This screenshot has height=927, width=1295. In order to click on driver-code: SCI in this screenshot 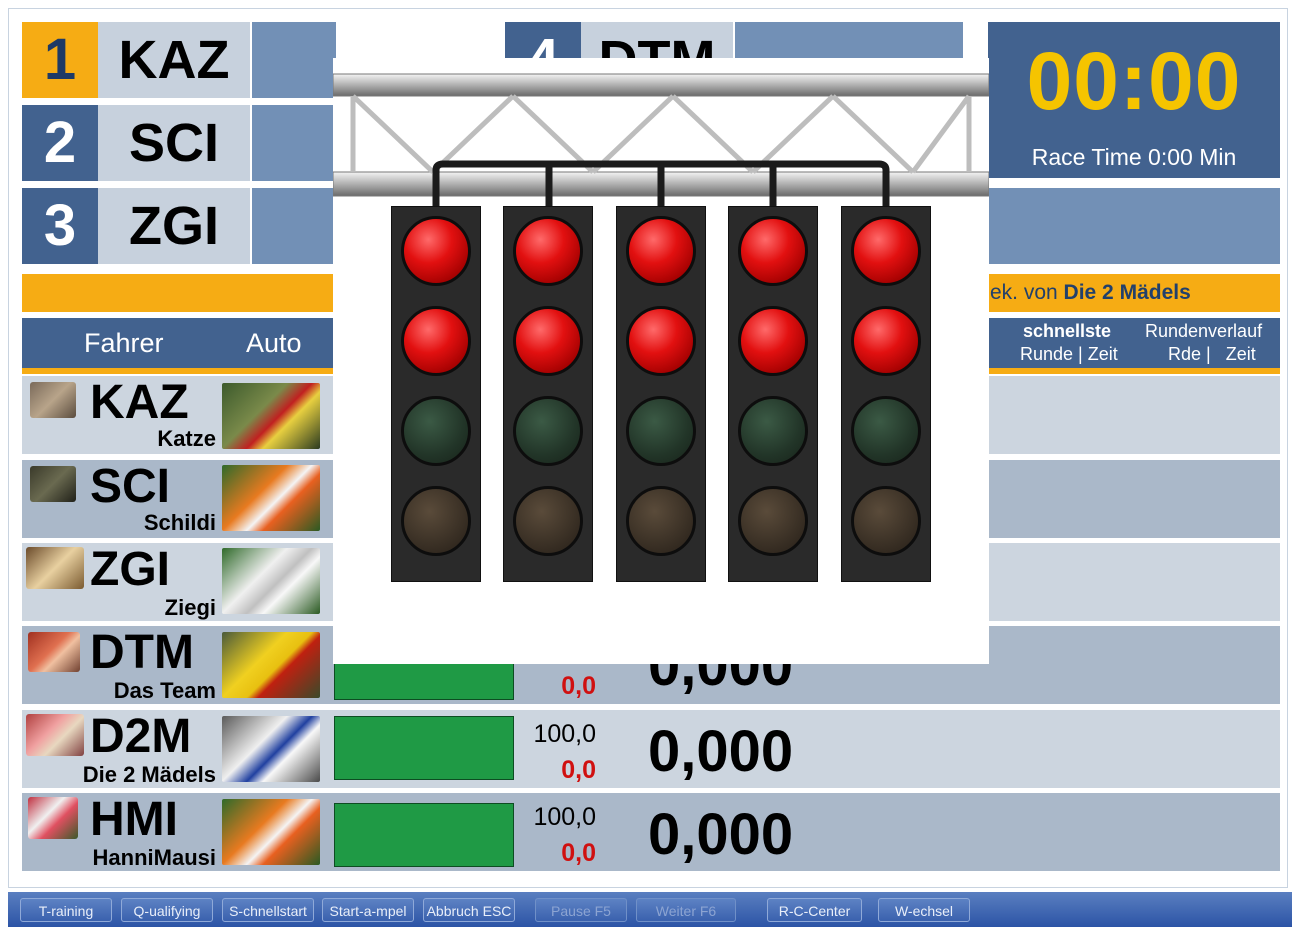, I will do `click(130, 486)`.